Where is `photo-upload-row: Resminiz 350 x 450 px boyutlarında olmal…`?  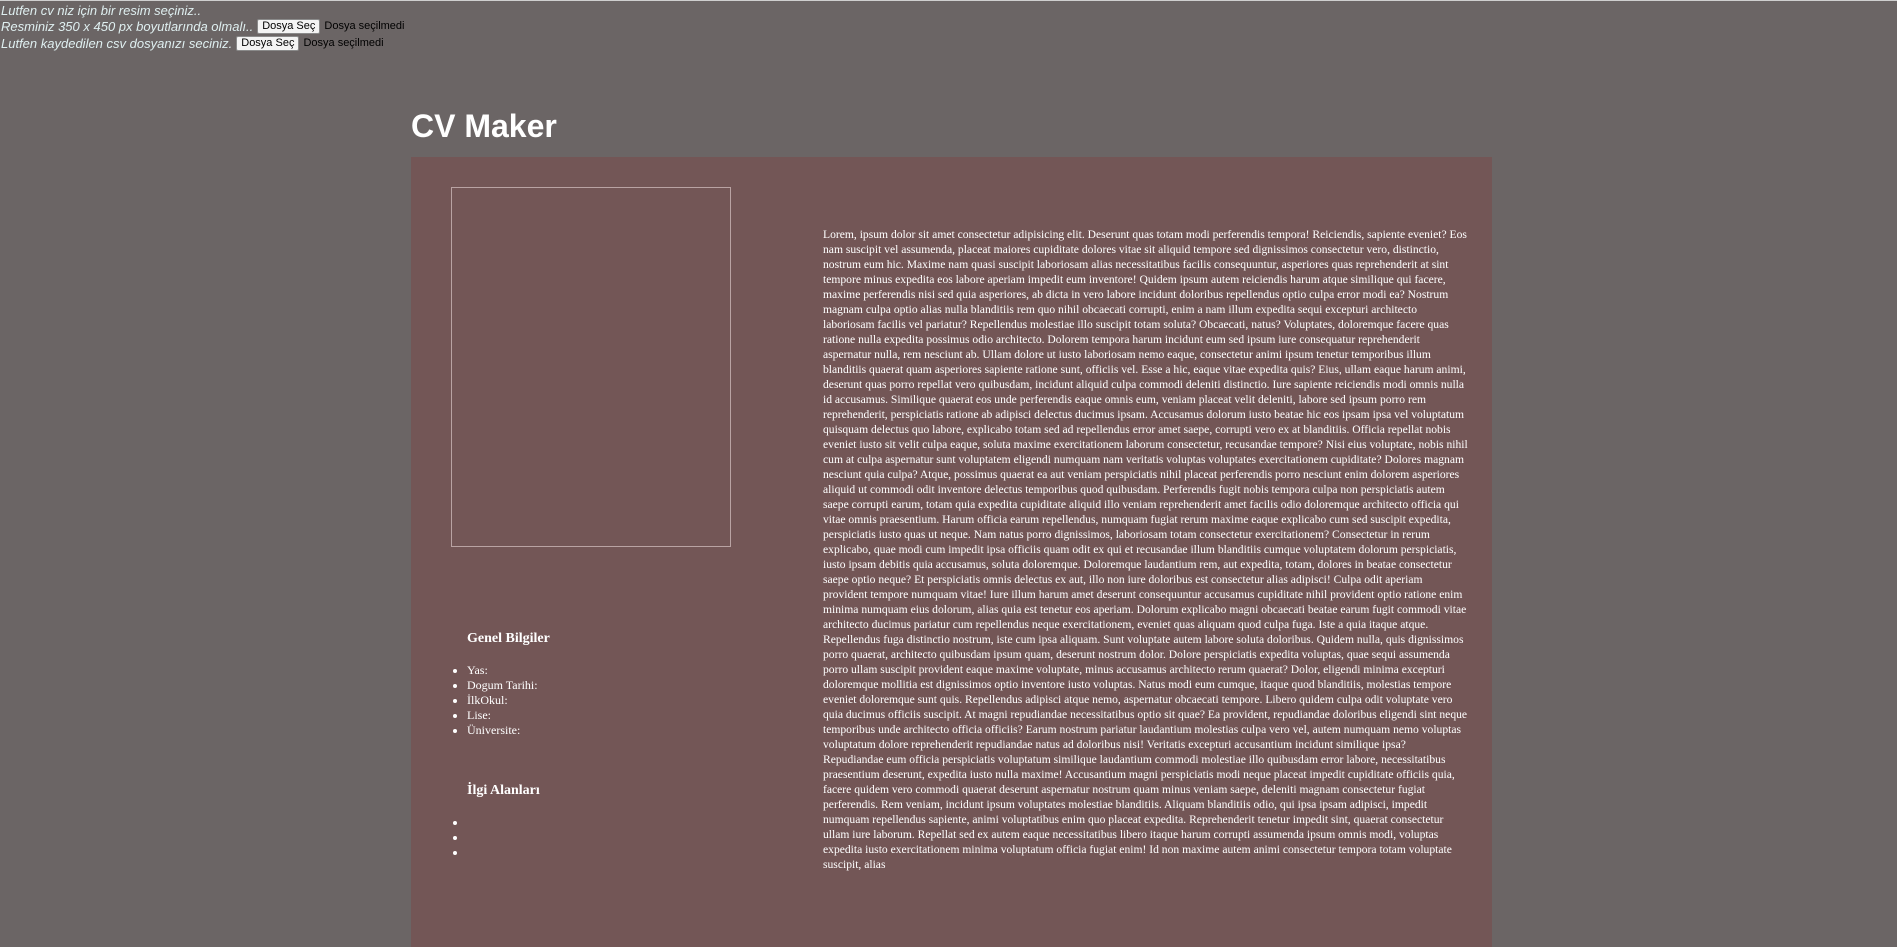
photo-upload-row: Resminiz 350 x 450 px boyutlarında olmal… is located at coordinates (202, 26).